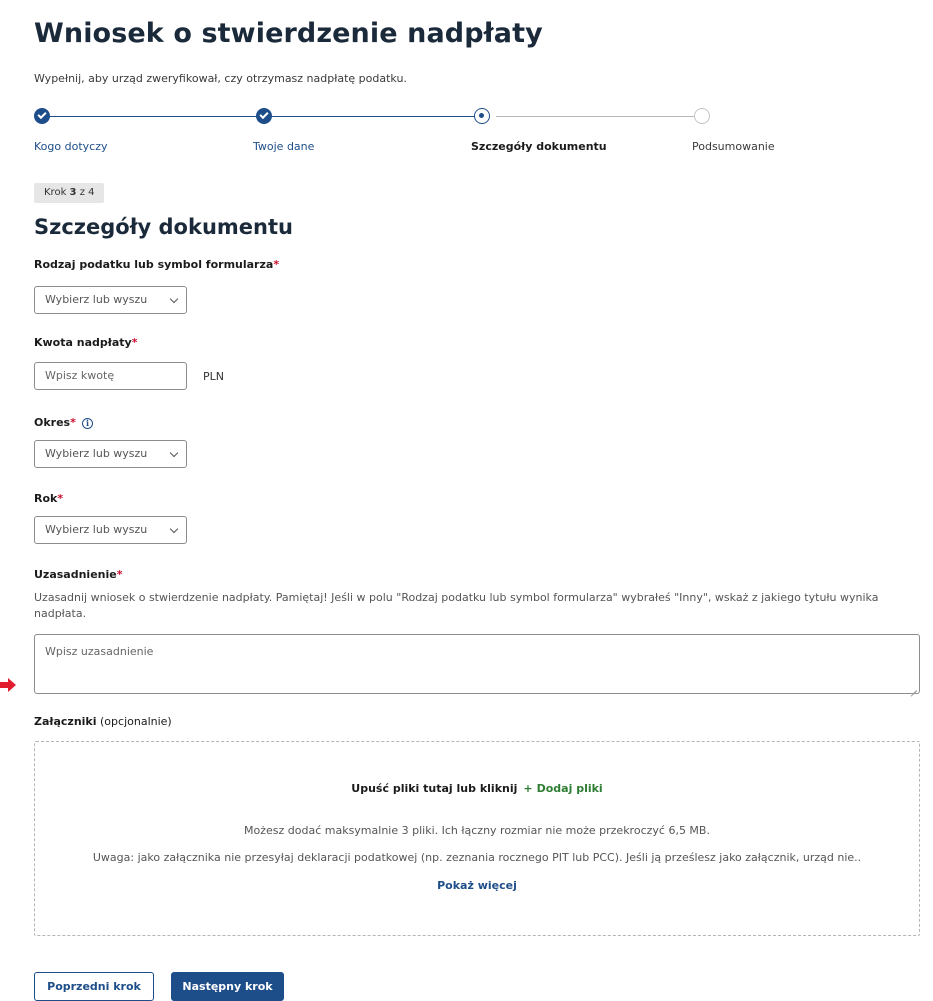 This screenshot has width=933, height=1001. What do you see at coordinates (913, 687) in the screenshot?
I see `resize-handle-icon` at bounding box center [913, 687].